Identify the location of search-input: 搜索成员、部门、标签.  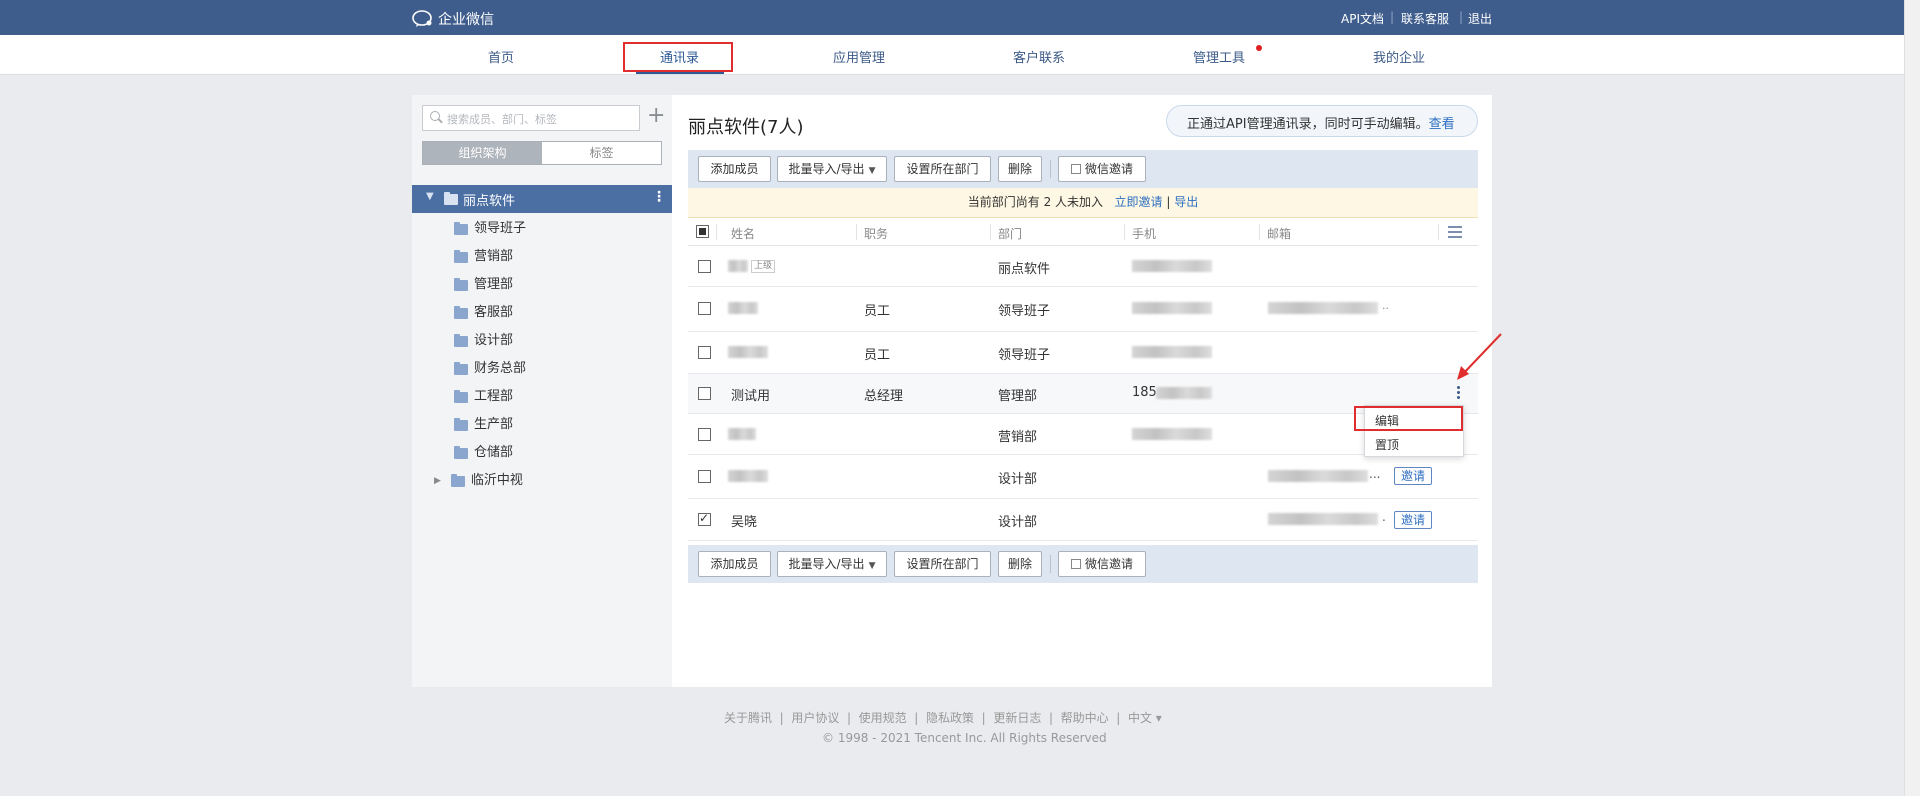
(531, 118).